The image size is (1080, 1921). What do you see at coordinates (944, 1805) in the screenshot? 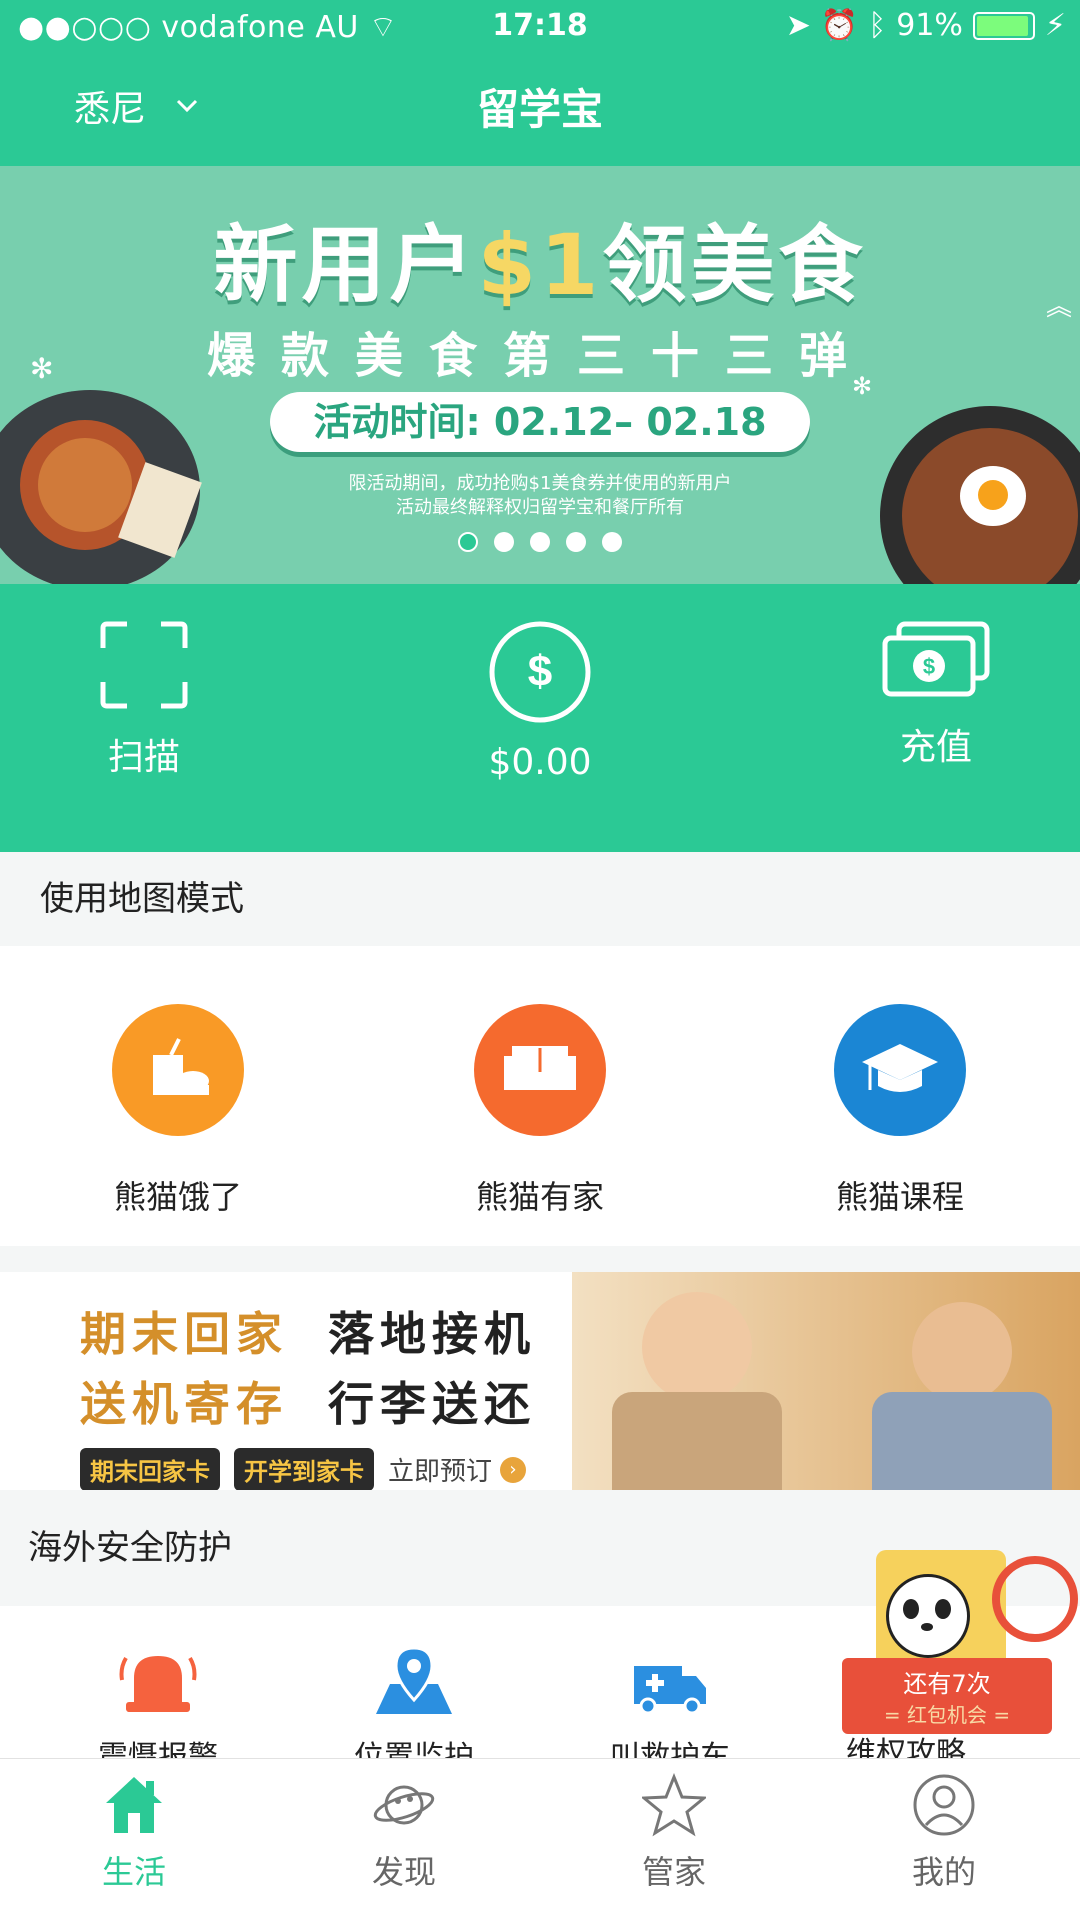
I see `user-icon` at bounding box center [944, 1805].